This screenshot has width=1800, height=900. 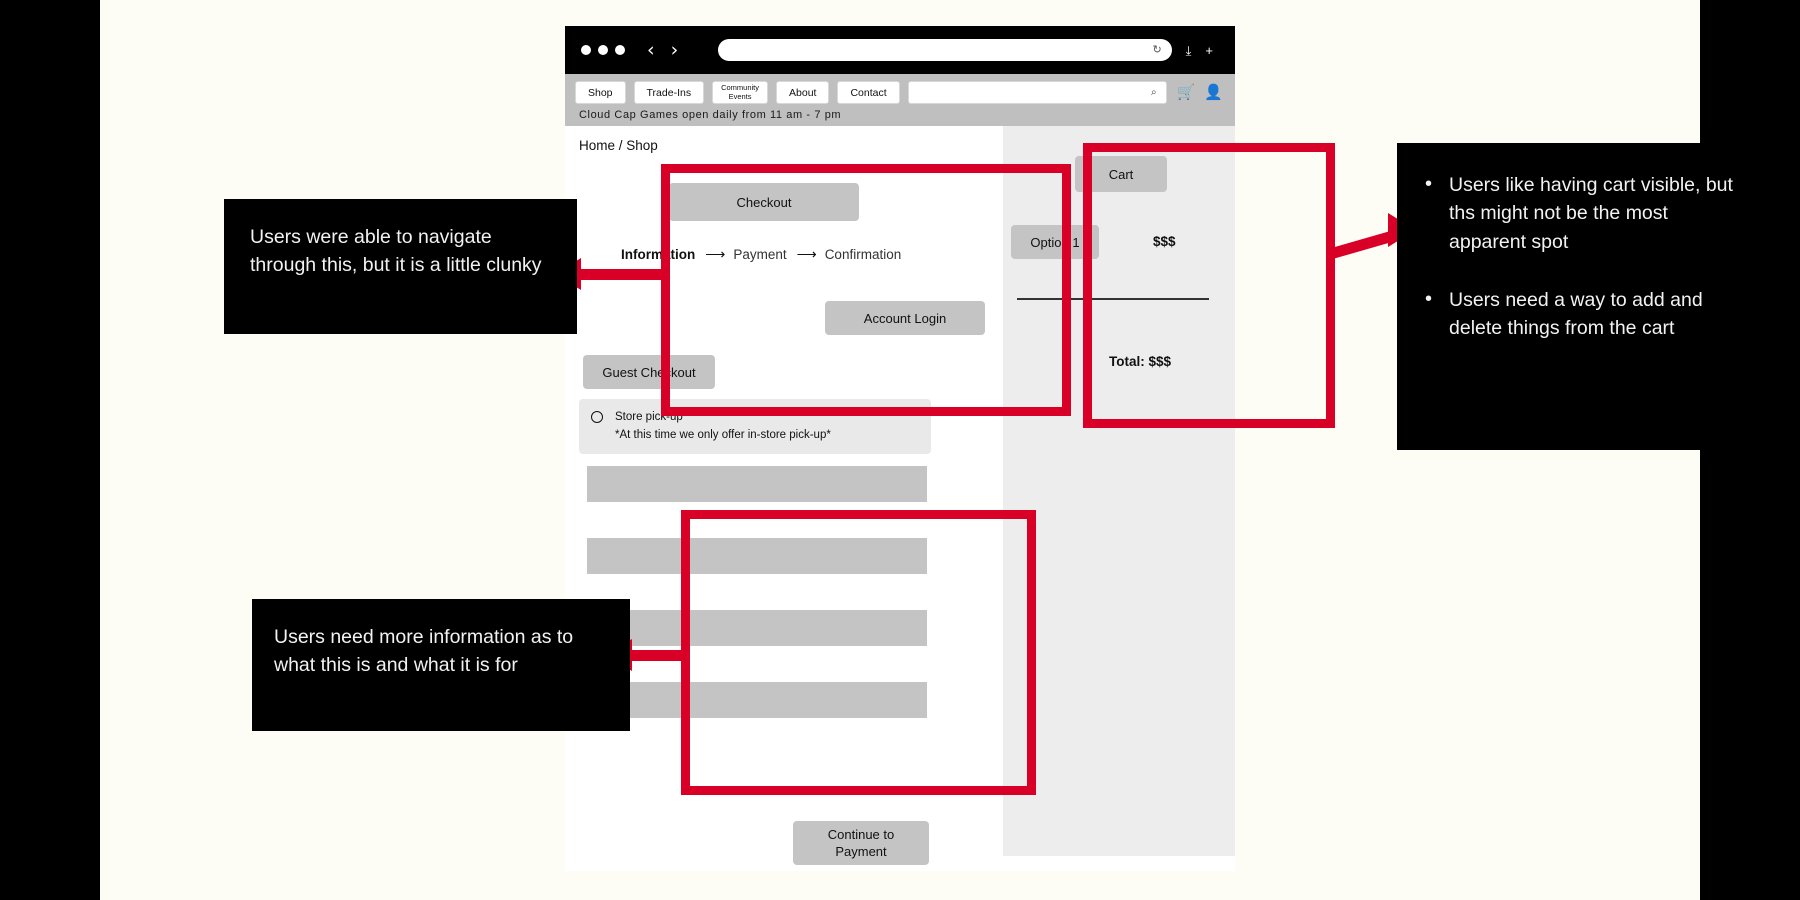 What do you see at coordinates (600, 93) in the screenshot?
I see `nav-item-shop: Shop` at bounding box center [600, 93].